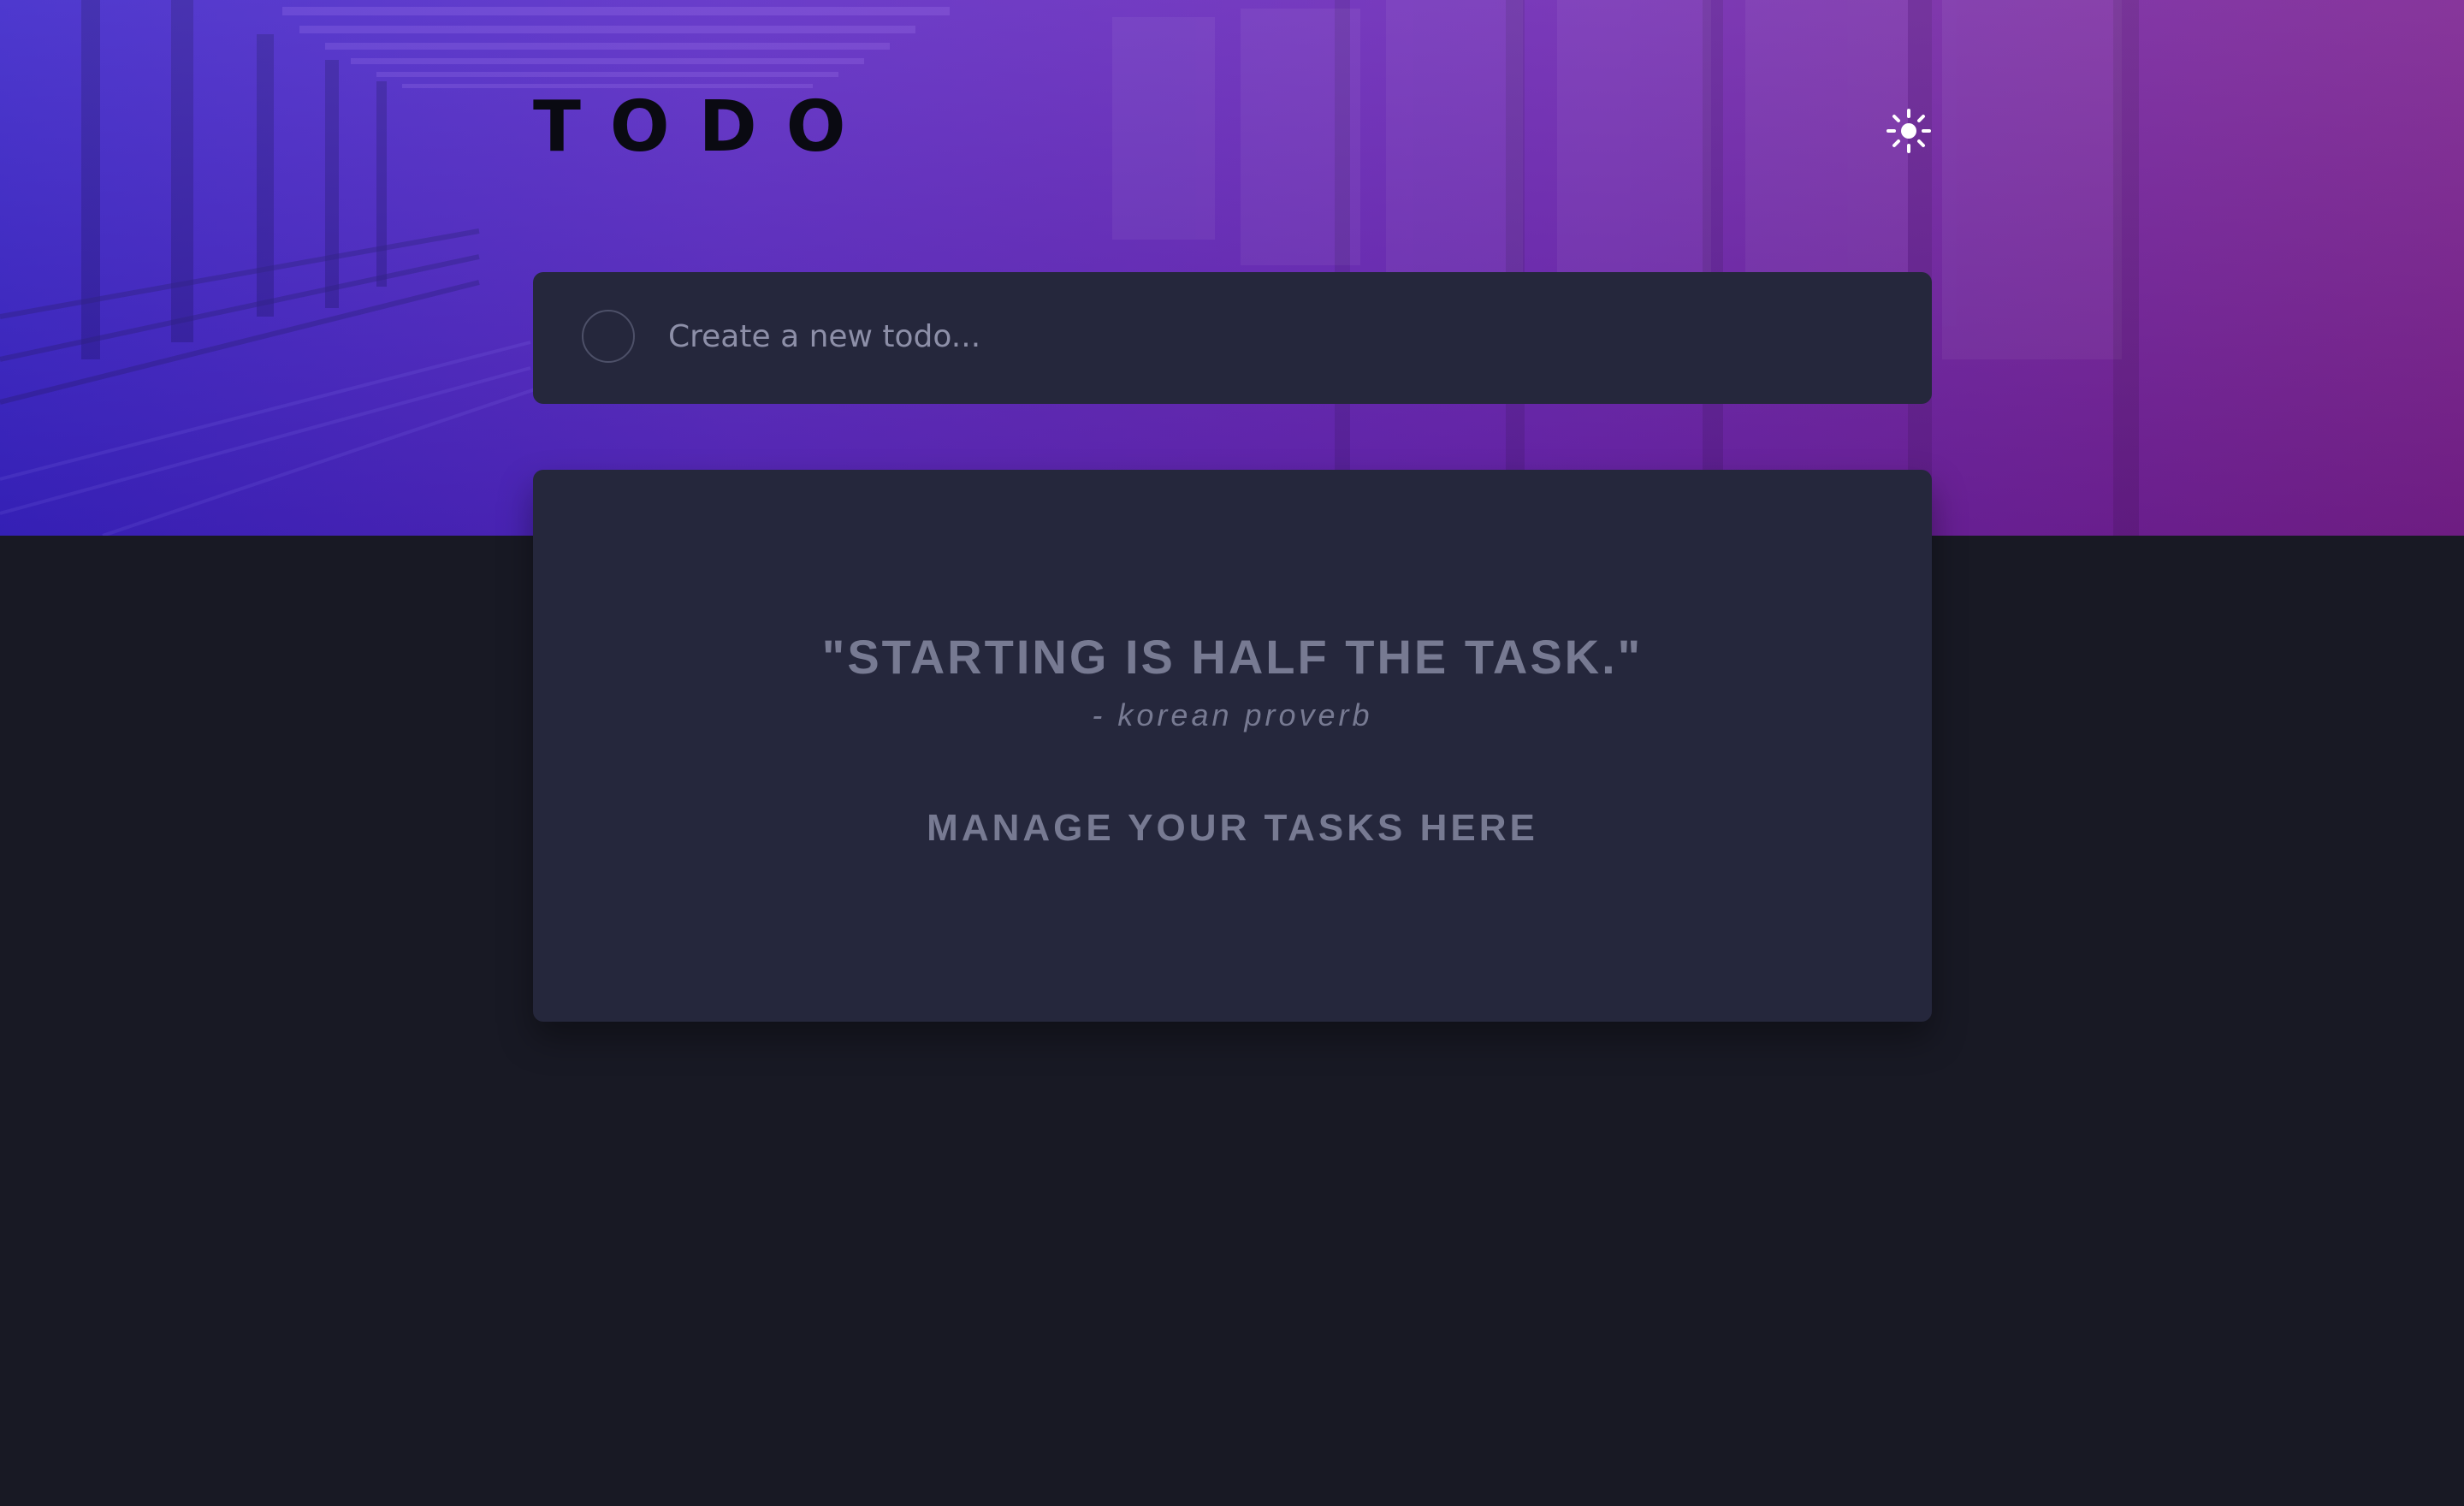 The width and height of the screenshot is (2464, 1506). Describe the element at coordinates (1232, 828) in the screenshot. I see `empty-state-message: MANAGE YOUR TASKS HERE` at that location.